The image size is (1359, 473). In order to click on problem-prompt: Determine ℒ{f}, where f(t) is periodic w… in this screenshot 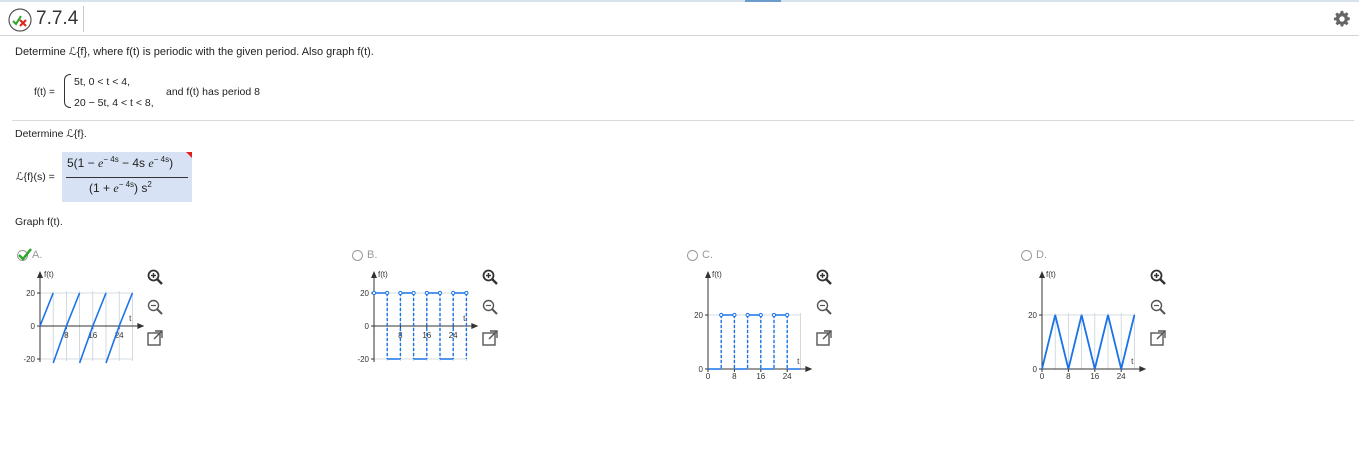, I will do `click(194, 52)`.